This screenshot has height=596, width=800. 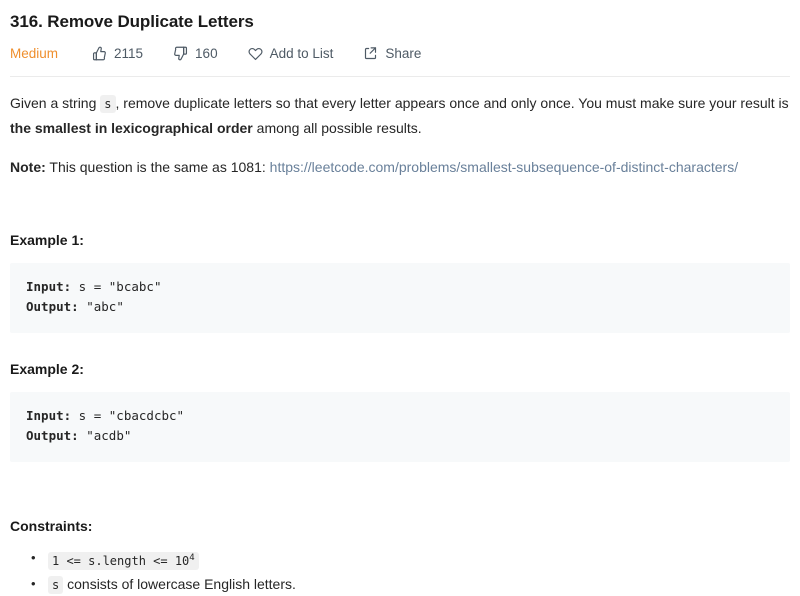 I want to click on thumbs-up-icon, so click(x=99, y=53).